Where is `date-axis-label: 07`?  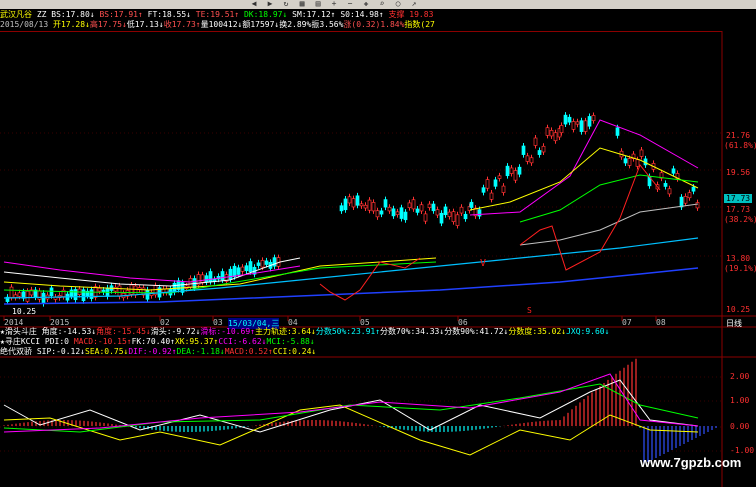
date-axis-label: 07 is located at coordinates (627, 322).